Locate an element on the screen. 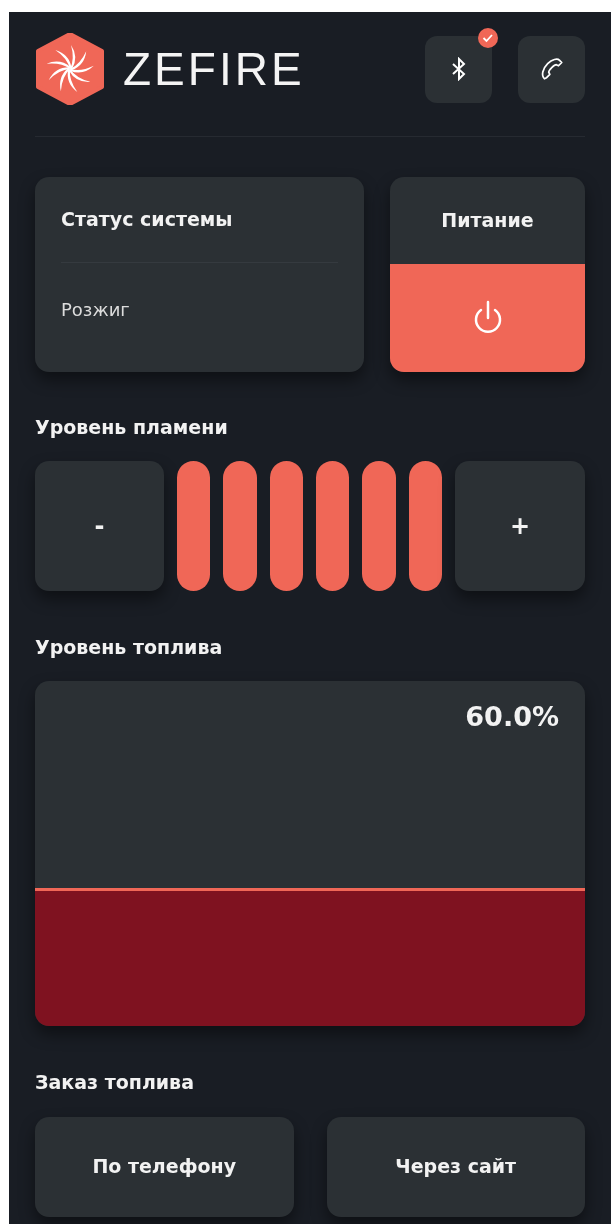  status-value: Розжиг is located at coordinates (96, 310).